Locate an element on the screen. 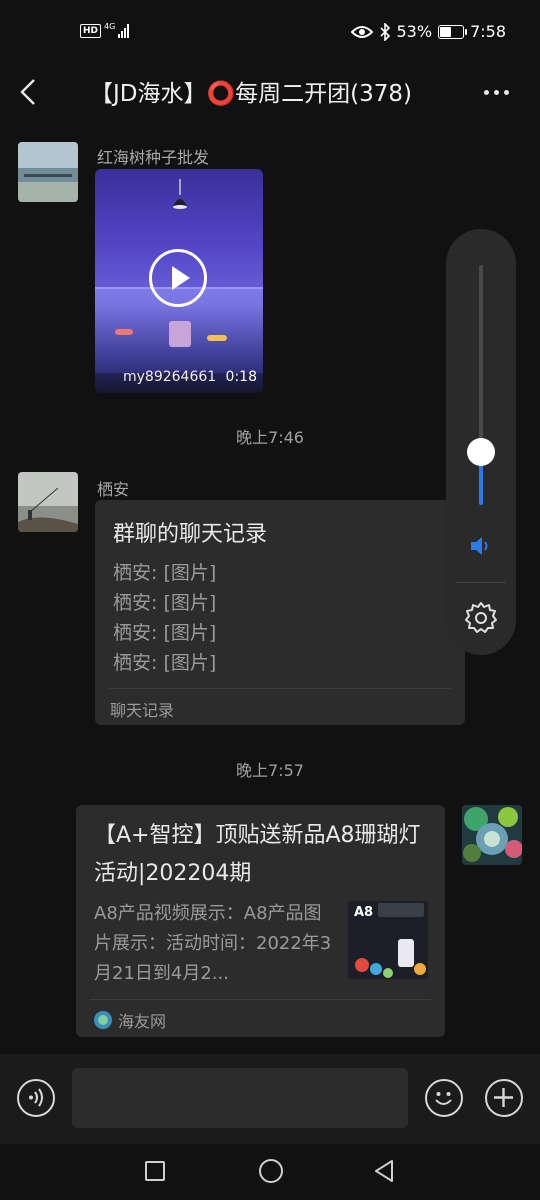 Image resolution: width=540 pixels, height=1200 pixels. avatar-fishing-image is located at coordinates (48, 502).